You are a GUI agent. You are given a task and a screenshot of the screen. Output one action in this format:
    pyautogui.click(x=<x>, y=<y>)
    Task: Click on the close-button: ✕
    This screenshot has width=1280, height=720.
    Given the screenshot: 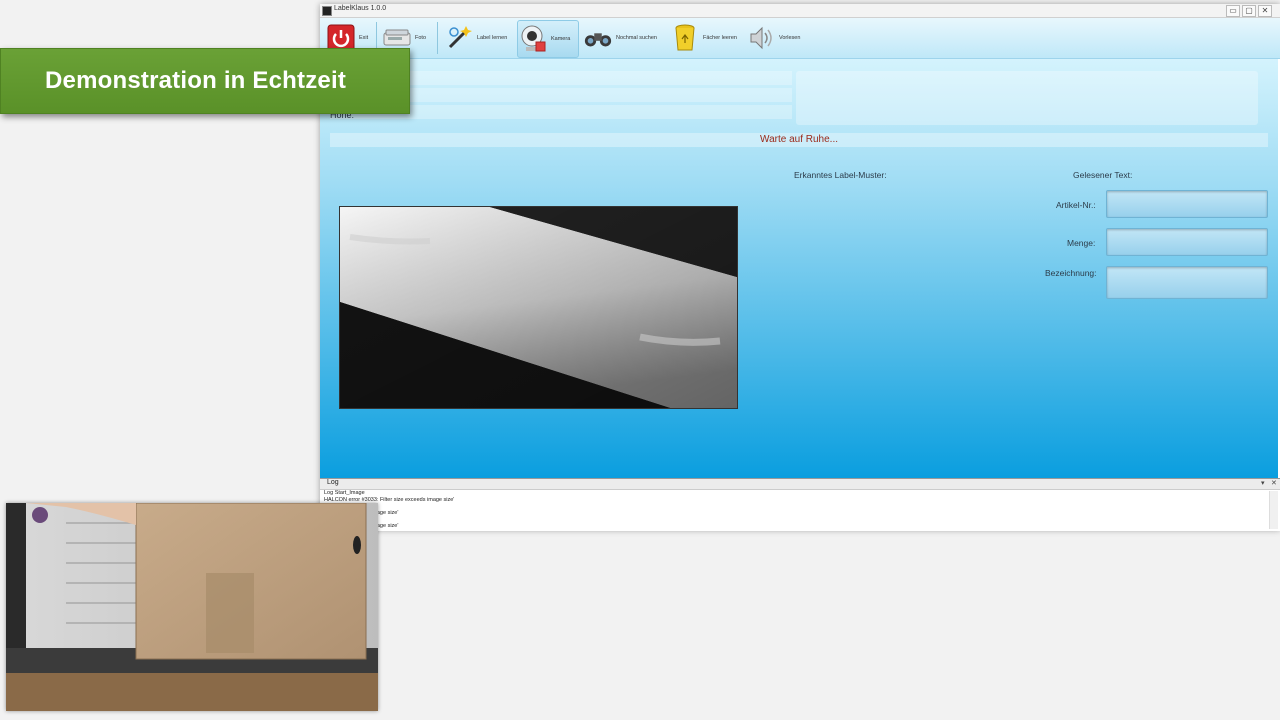 What is the action you would take?
    pyautogui.click(x=1265, y=11)
    